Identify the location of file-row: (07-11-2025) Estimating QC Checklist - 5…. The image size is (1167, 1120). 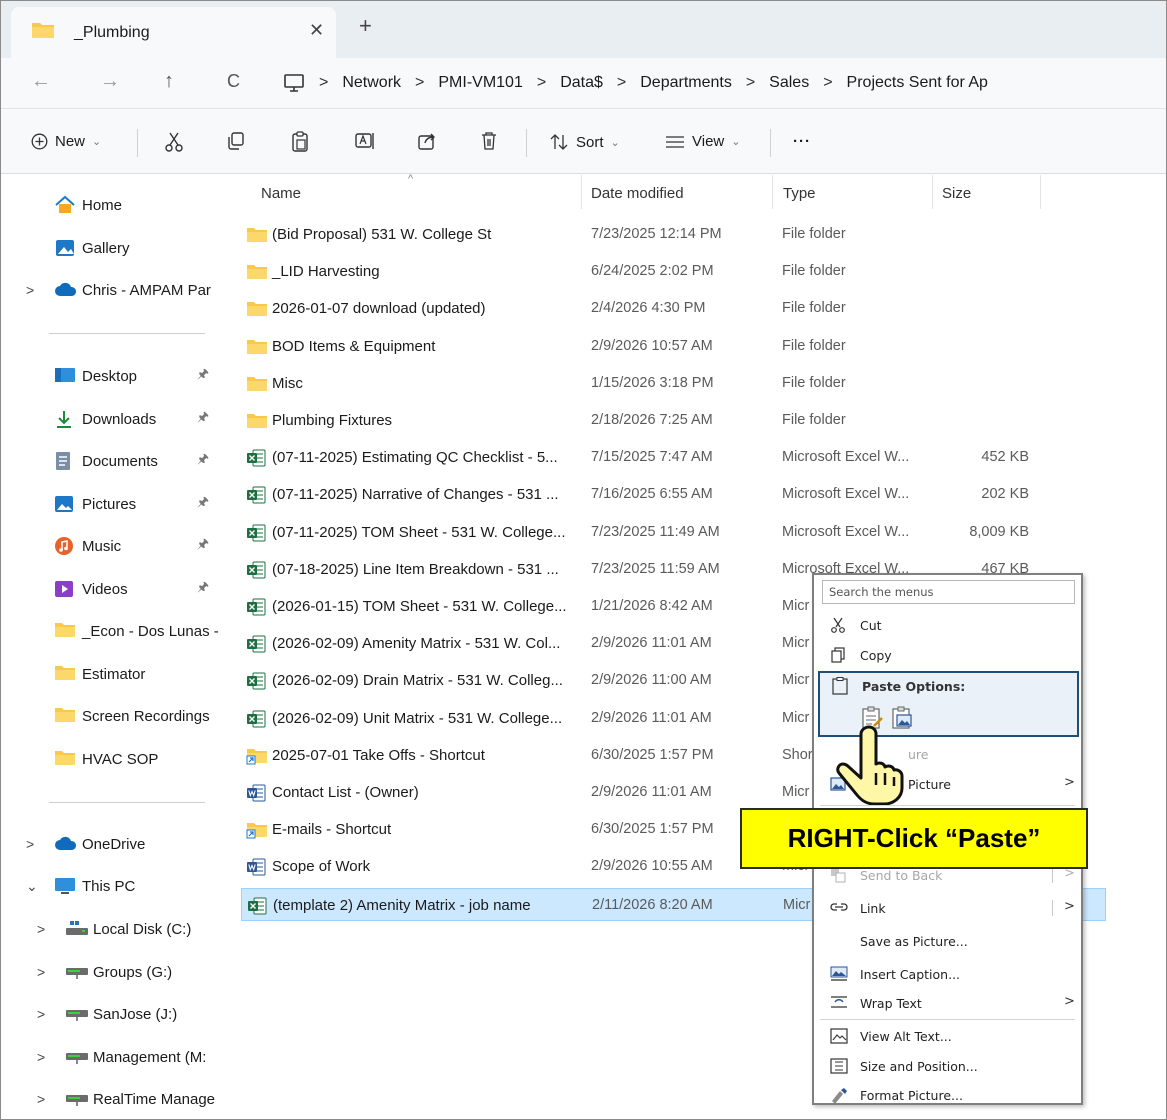
(673, 457).